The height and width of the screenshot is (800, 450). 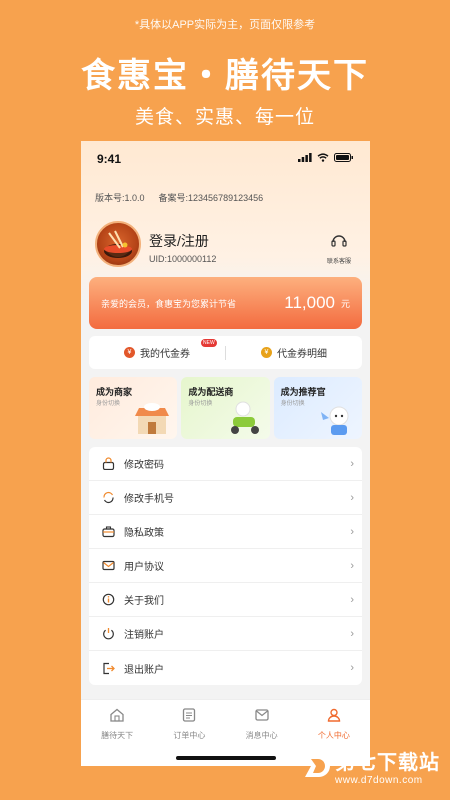 I want to click on status-icons, so click(x=326, y=157).